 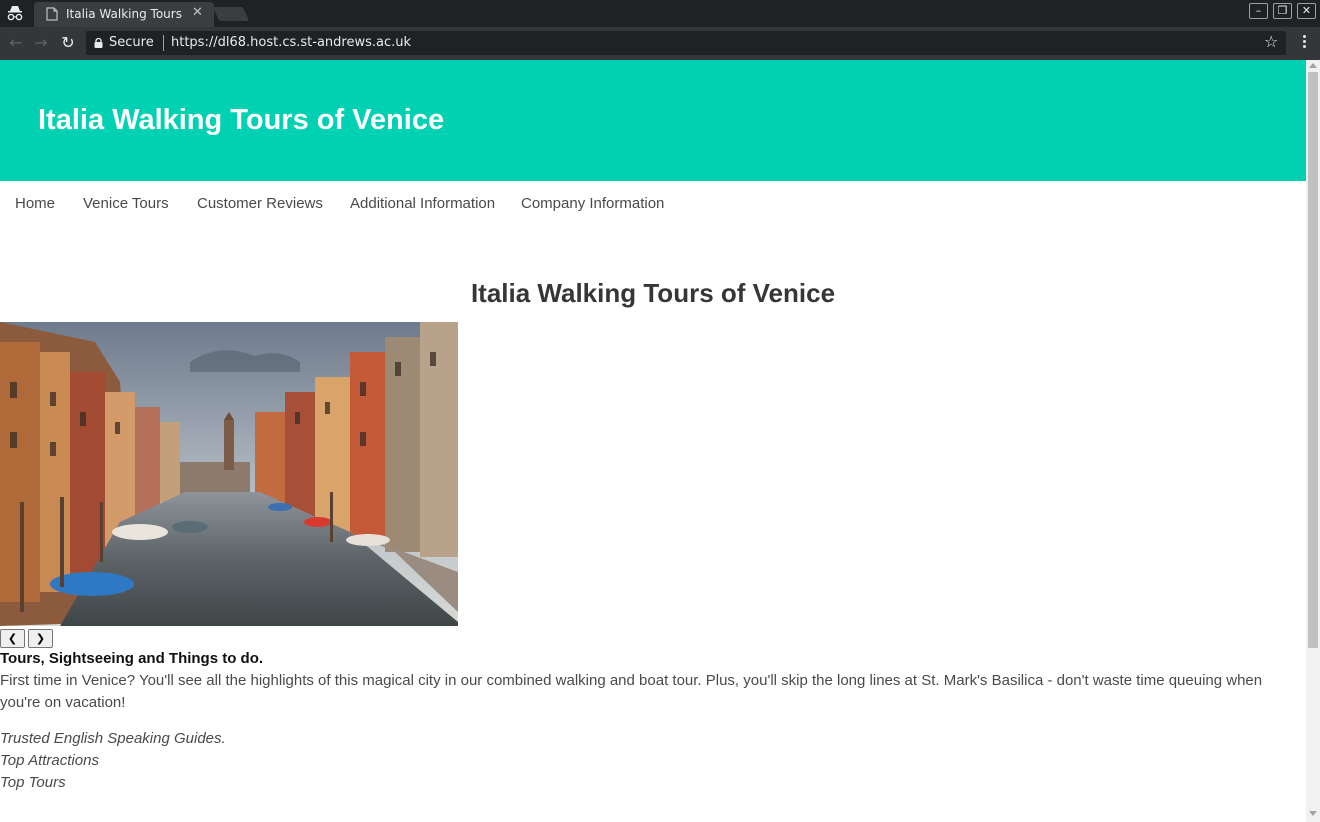 I want to click on tab-title: Italia Walking Tours of Venice, so click(x=126, y=14).